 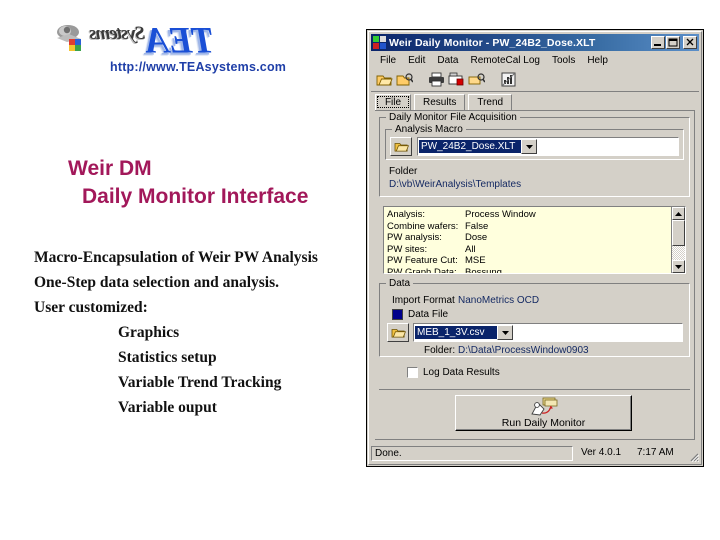 I want to click on menu-item-data: Data, so click(x=447, y=60).